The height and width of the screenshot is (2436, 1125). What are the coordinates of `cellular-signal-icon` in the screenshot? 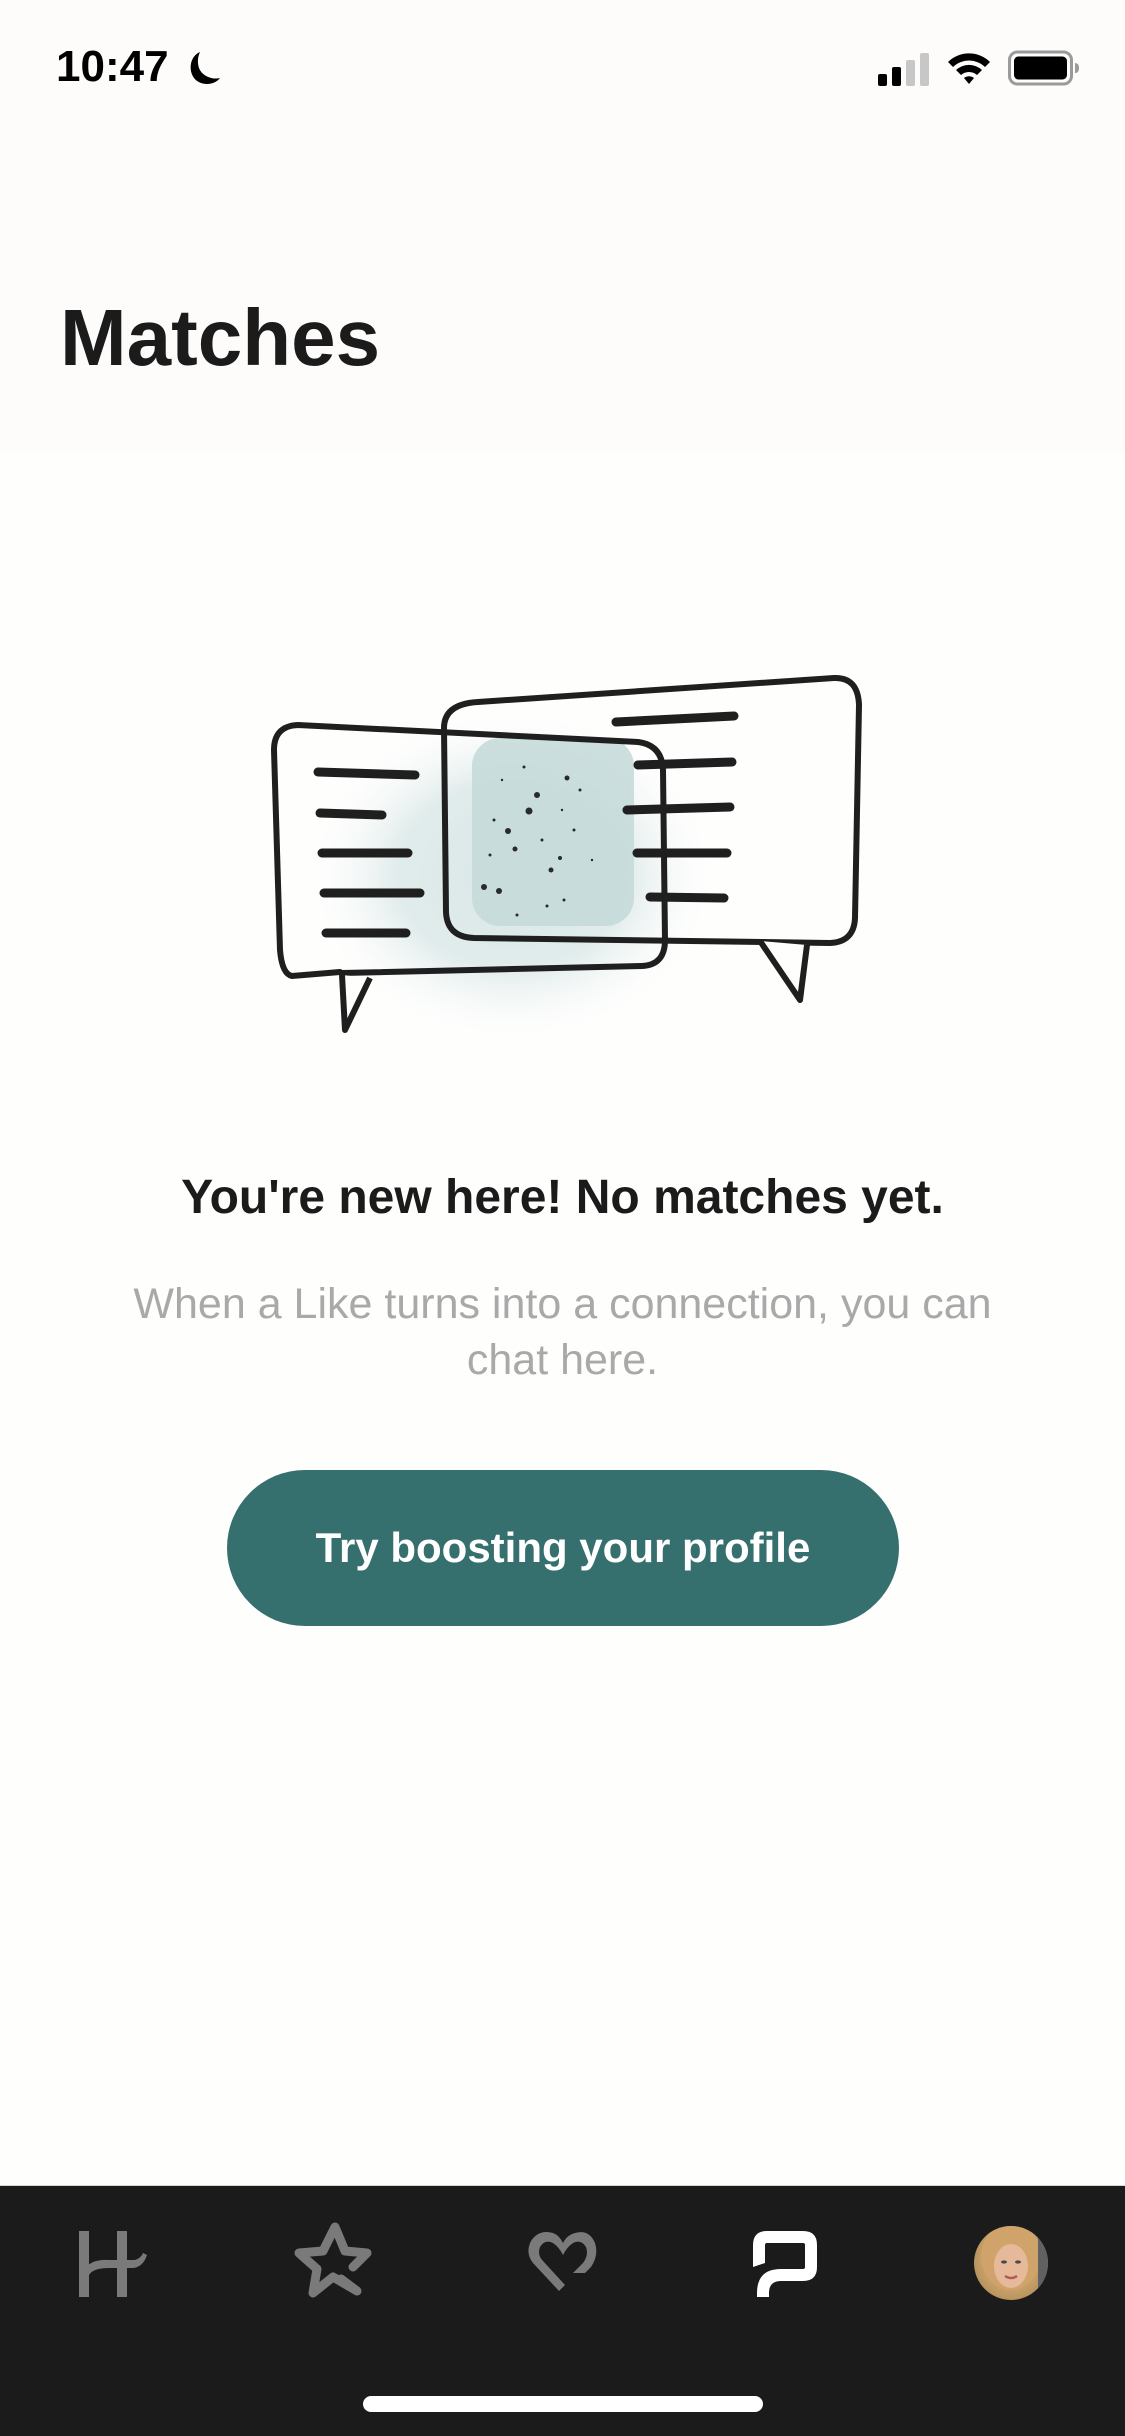 It's located at (903, 69).